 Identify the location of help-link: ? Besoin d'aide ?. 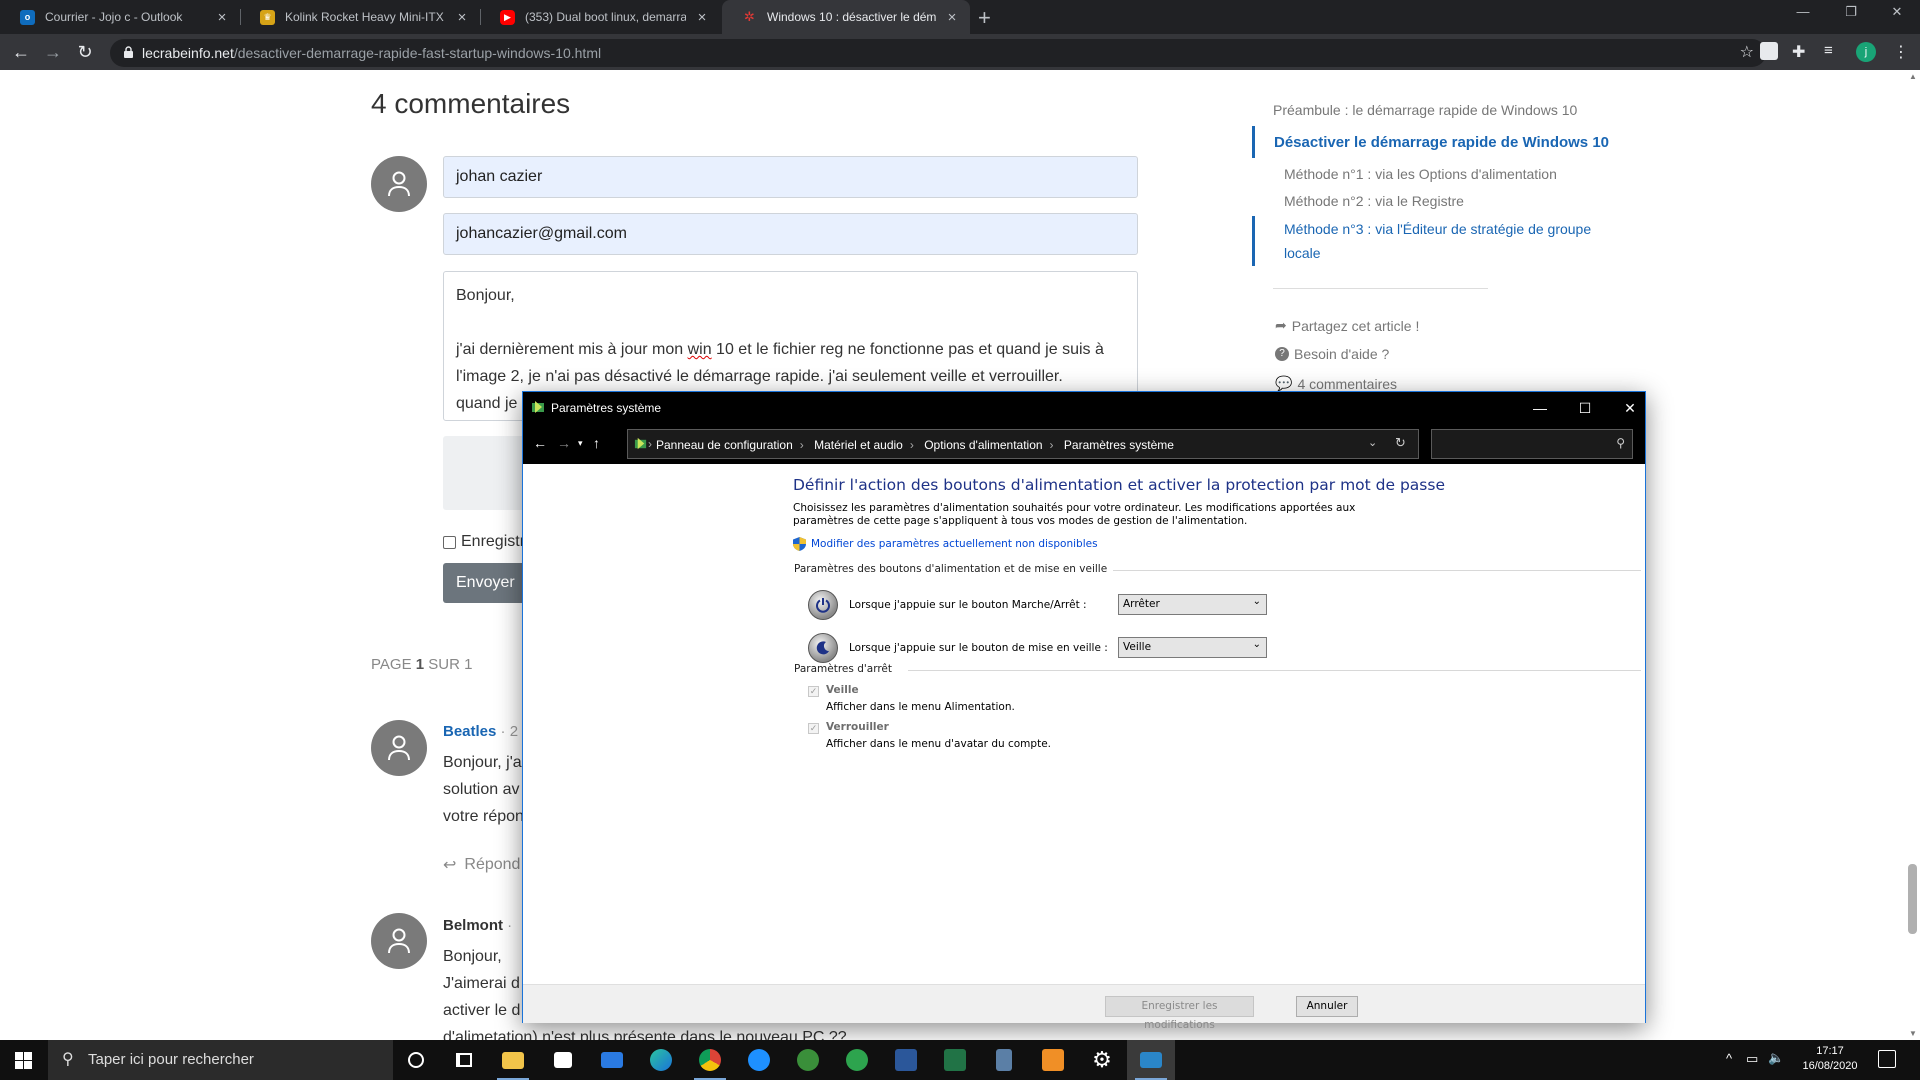
(1332, 354).